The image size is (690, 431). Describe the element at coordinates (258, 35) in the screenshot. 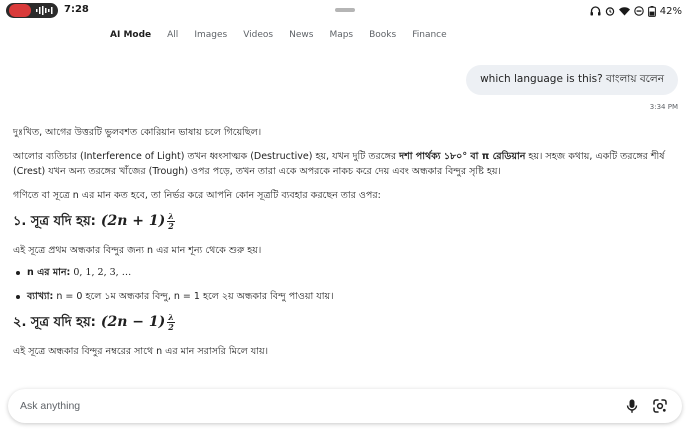

I see `tab-videos: Videos` at that location.